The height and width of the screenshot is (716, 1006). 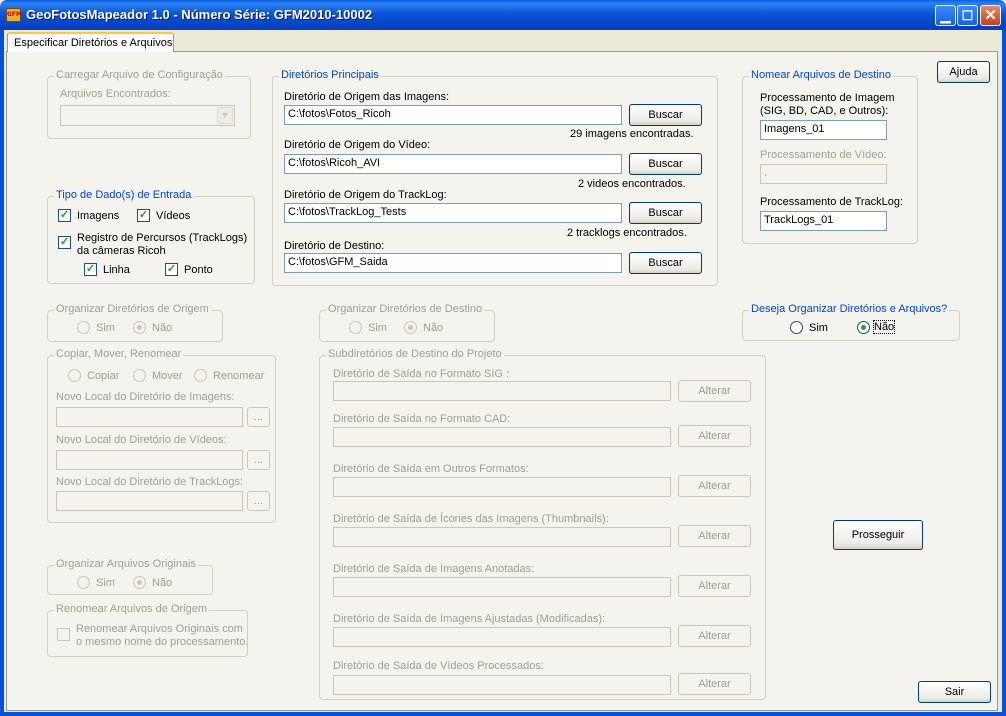 What do you see at coordinates (149, 417) in the screenshot?
I see `novo-imagens-input` at bounding box center [149, 417].